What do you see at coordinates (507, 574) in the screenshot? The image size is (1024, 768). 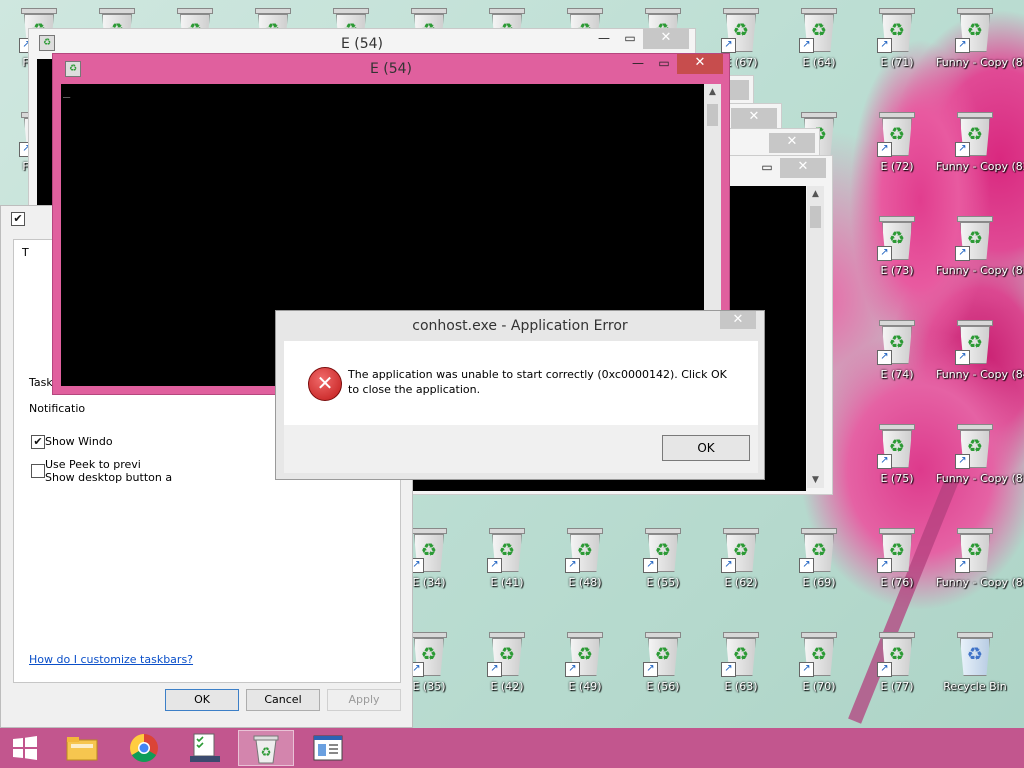 I see `desktop-icon: ♻ ↗ E (41)` at bounding box center [507, 574].